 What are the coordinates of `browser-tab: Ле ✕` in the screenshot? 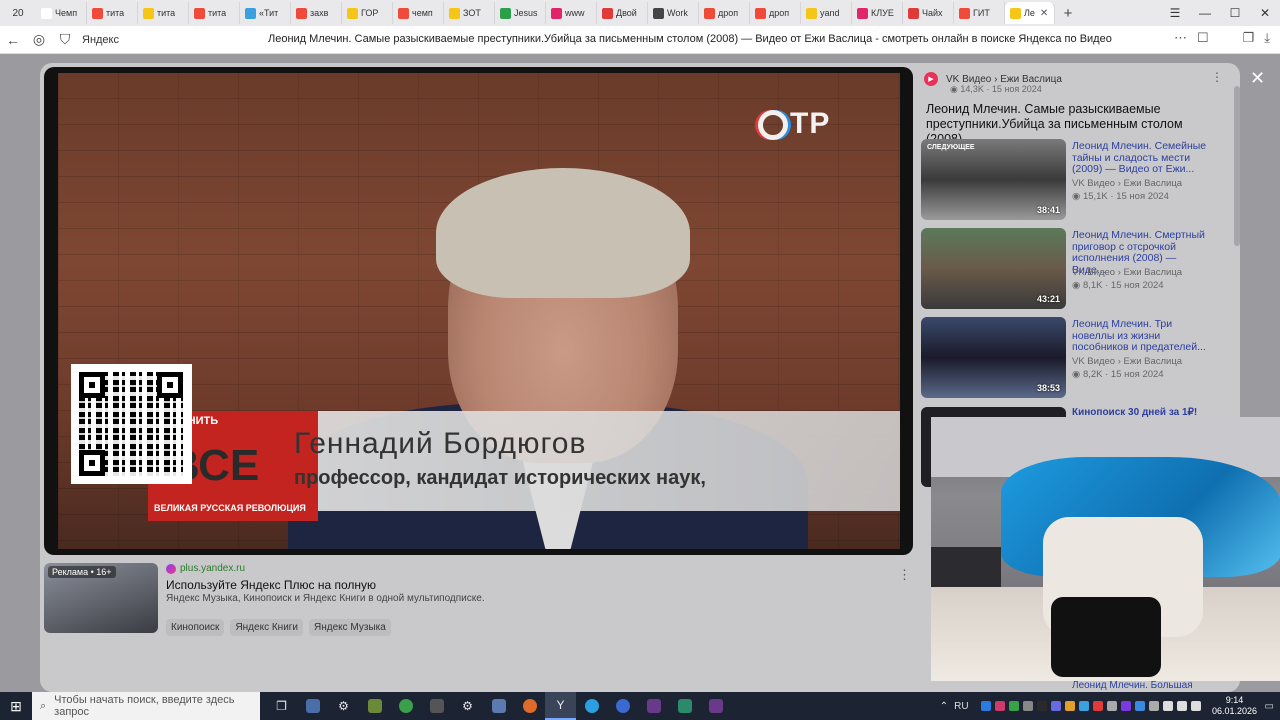 It's located at (1030, 13).